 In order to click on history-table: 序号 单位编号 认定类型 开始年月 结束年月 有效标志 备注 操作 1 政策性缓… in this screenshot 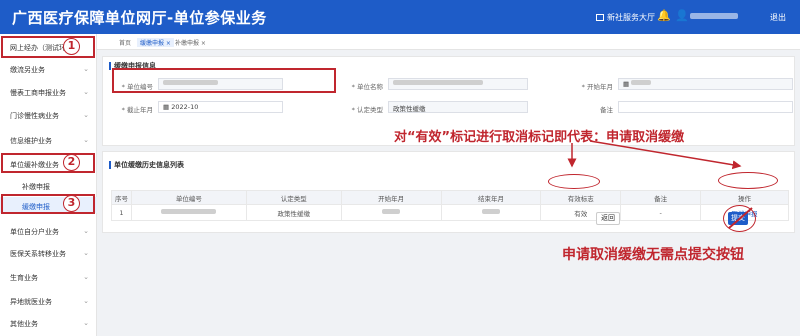, I will do `click(450, 205)`.